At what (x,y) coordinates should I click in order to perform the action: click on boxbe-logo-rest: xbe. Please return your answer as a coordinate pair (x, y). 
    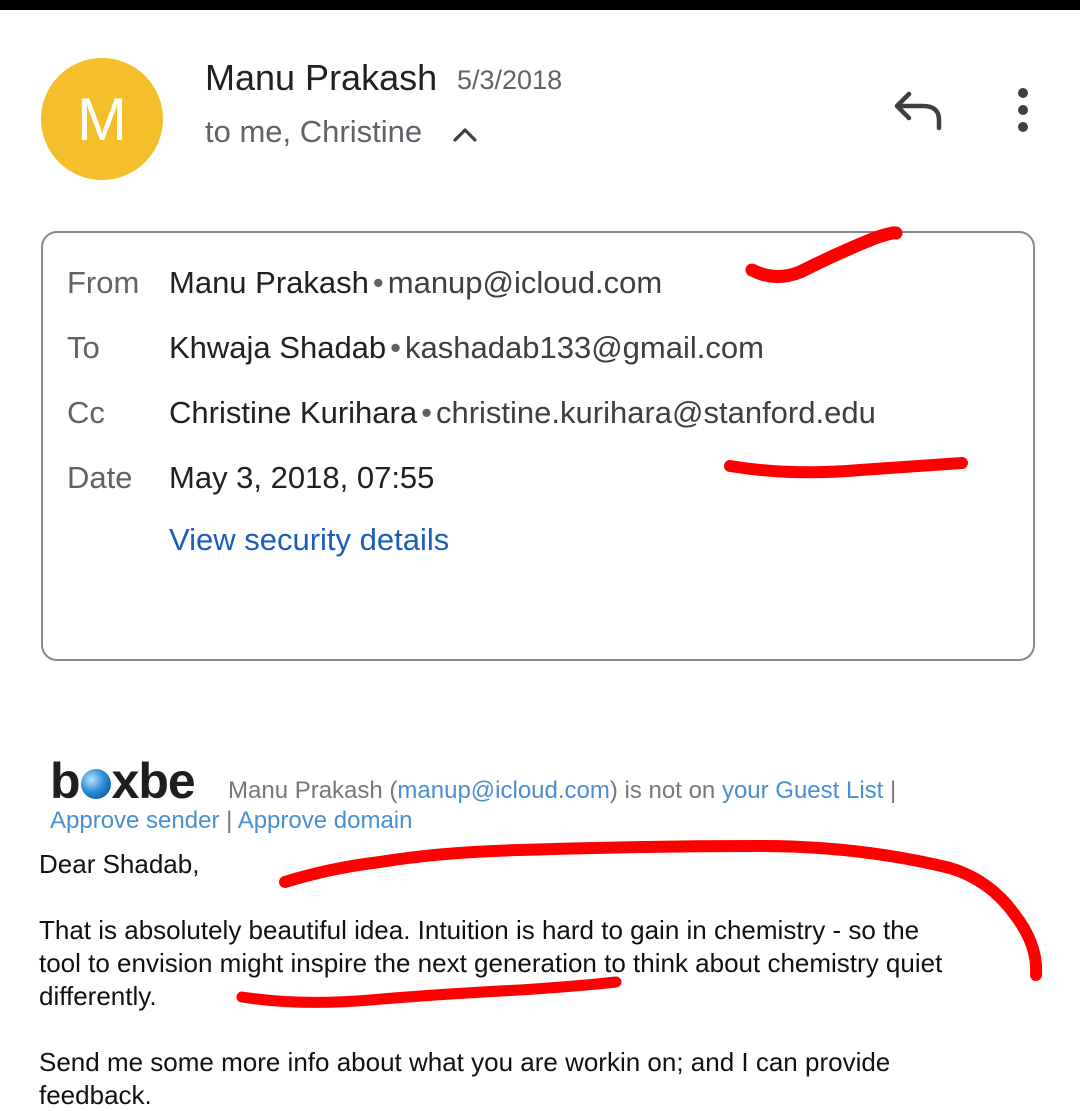
    Looking at the image, I should click on (153, 781).